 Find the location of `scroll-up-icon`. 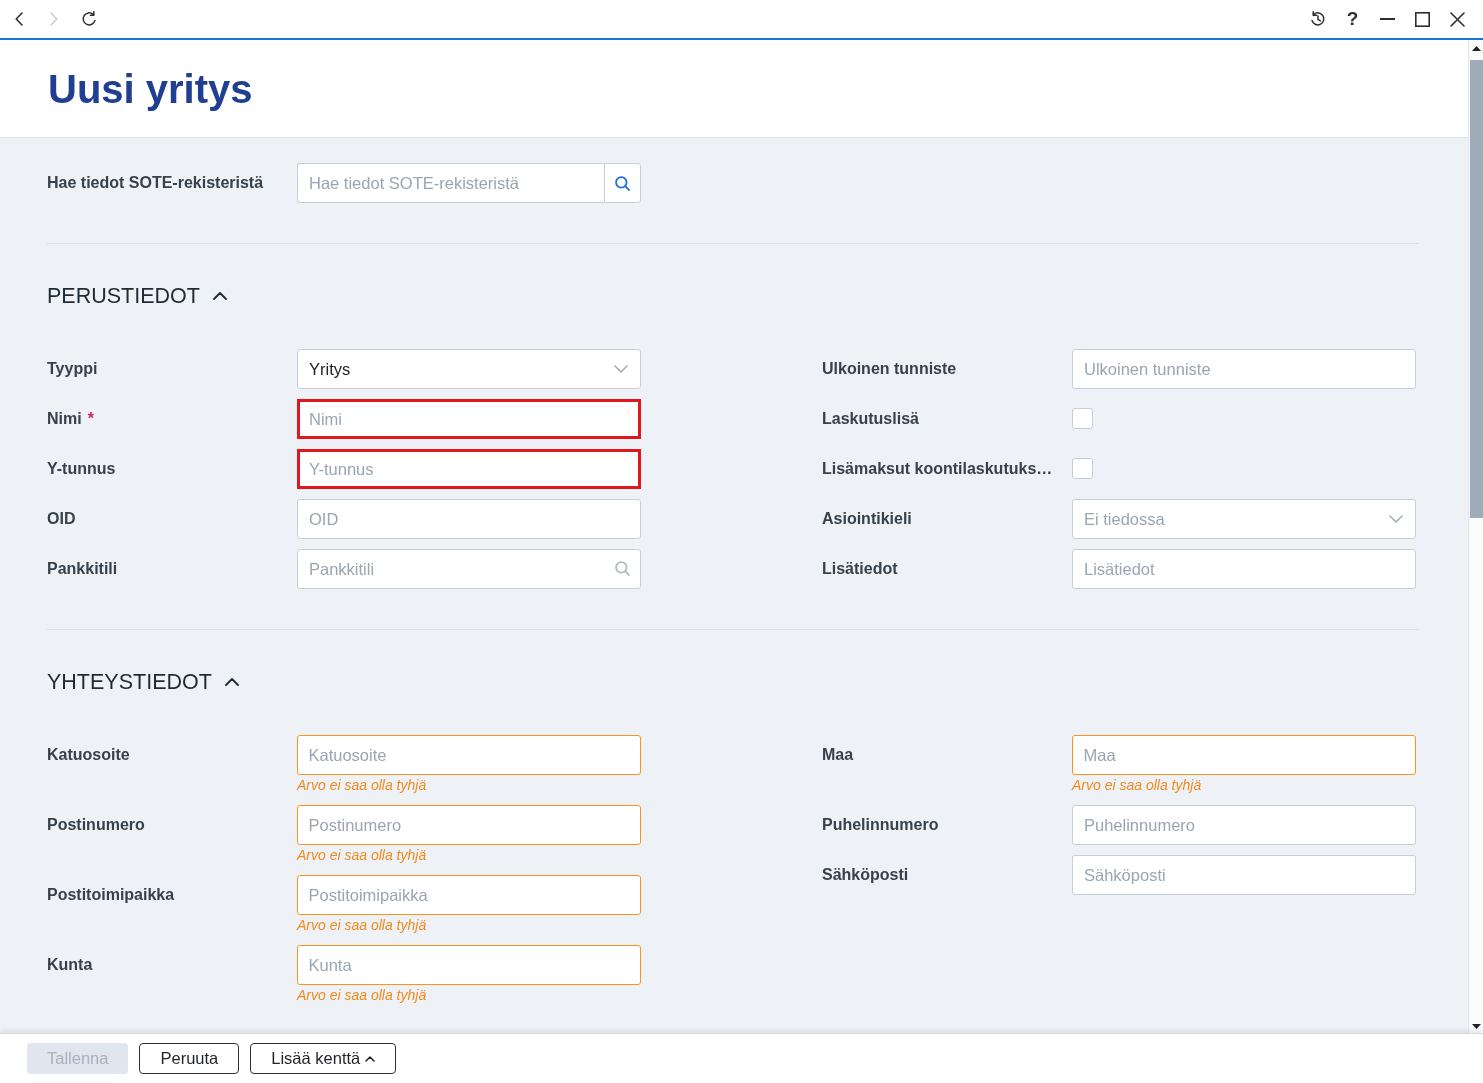

scroll-up-icon is located at coordinates (1476, 48).